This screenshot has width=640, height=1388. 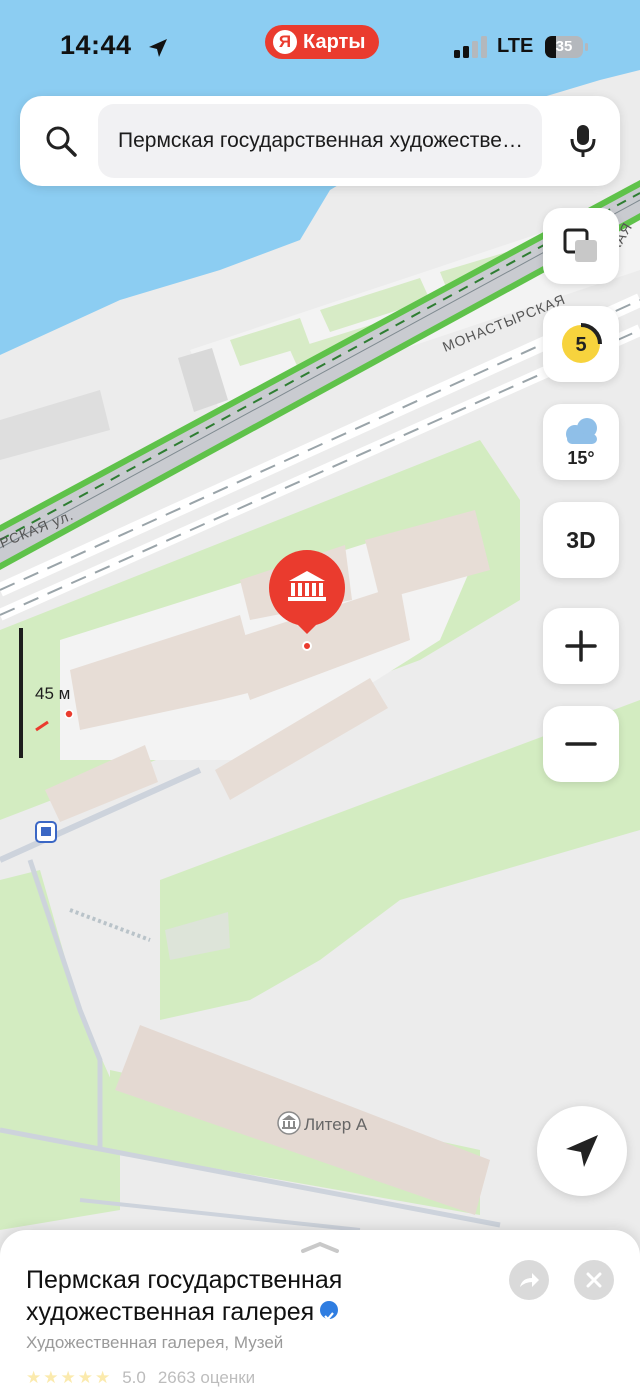 I want to click on view-3d-button: 3D, so click(x=581, y=540).